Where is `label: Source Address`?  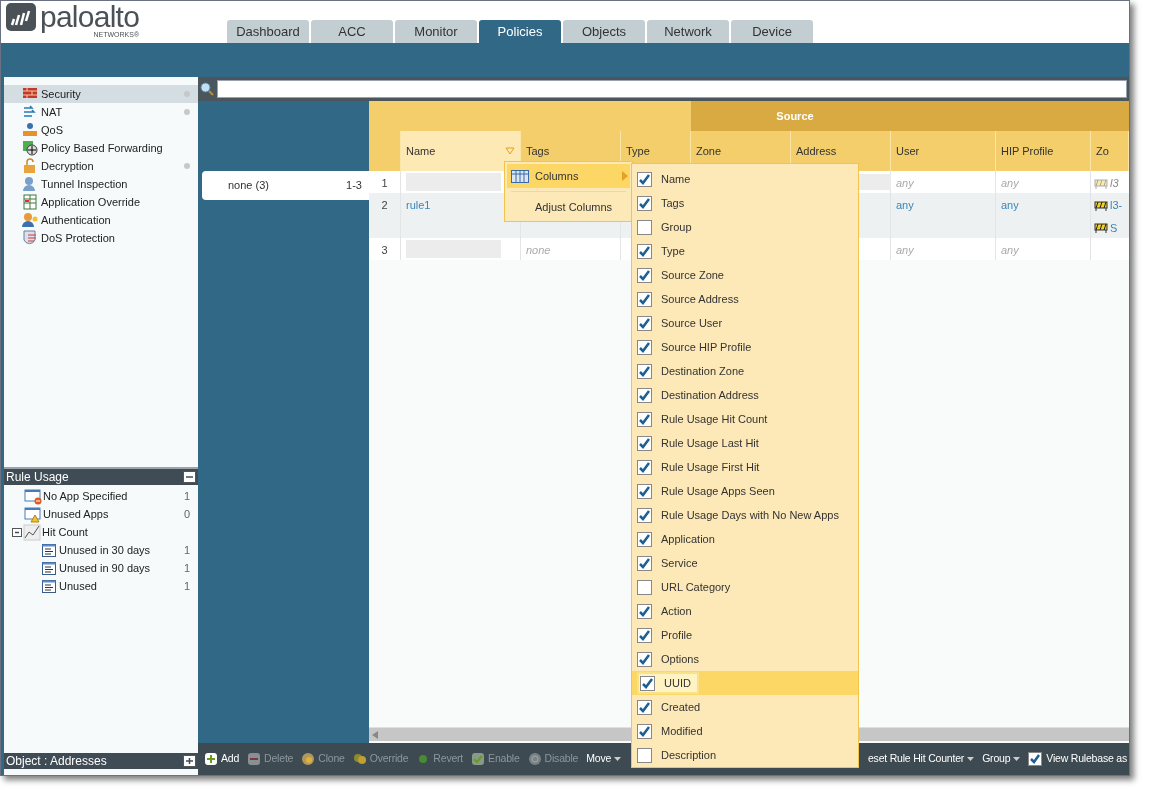
label: Source Address is located at coordinates (700, 299).